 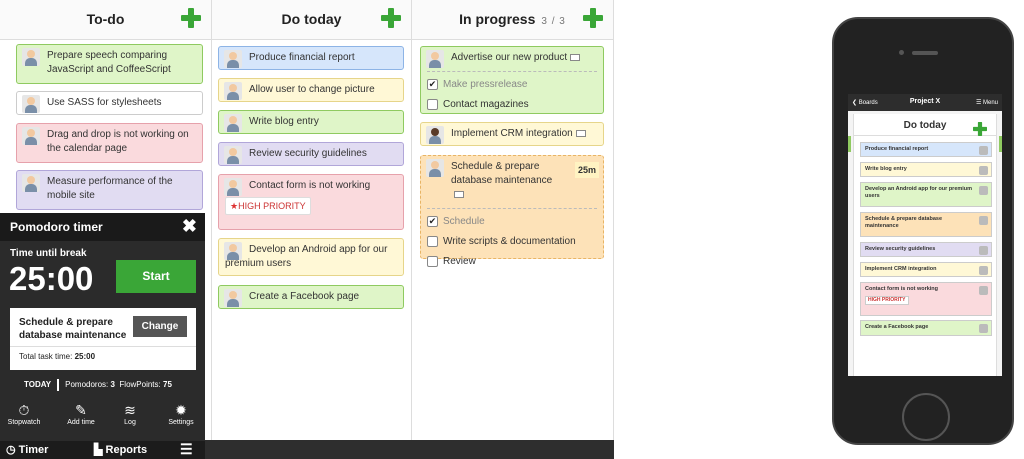 What do you see at coordinates (109, 103) in the screenshot?
I see `task-card: Use SASS for stylesheets` at bounding box center [109, 103].